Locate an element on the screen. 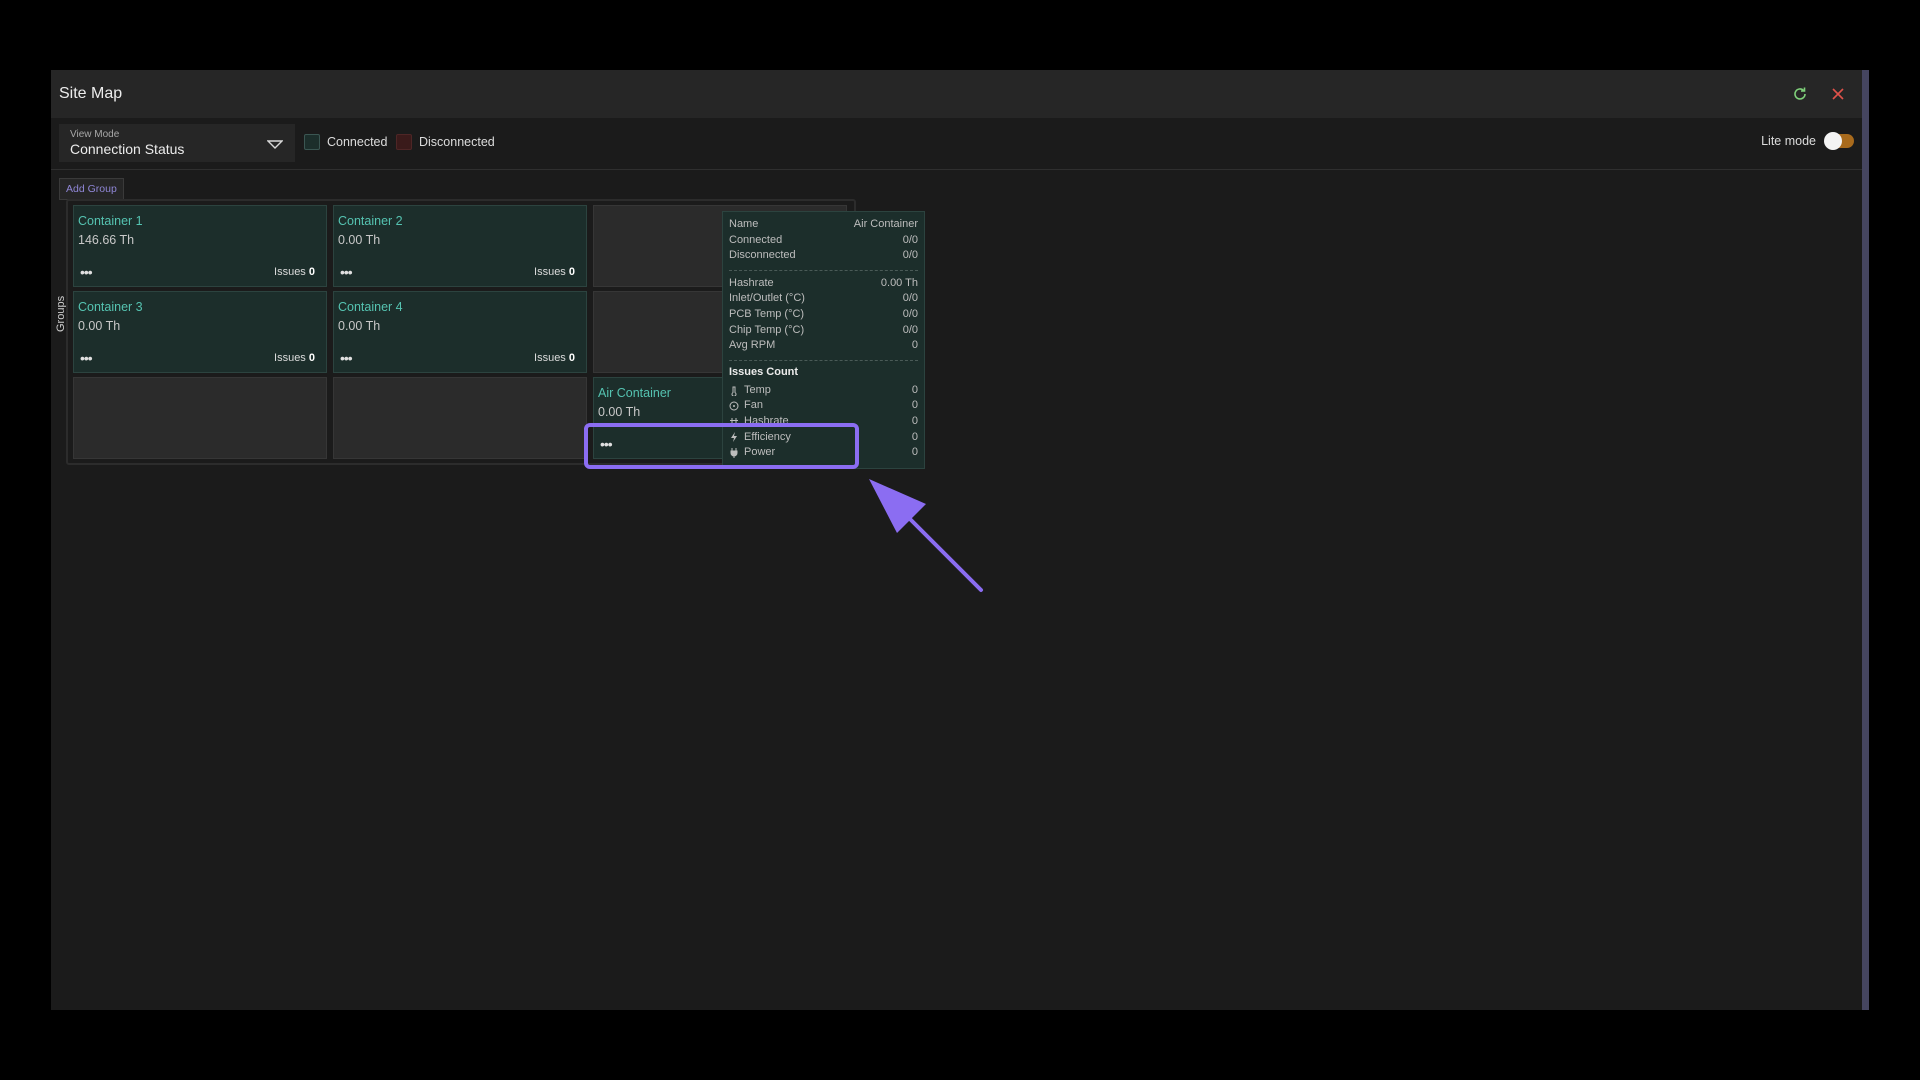  refresh-icon is located at coordinates (1800, 94).